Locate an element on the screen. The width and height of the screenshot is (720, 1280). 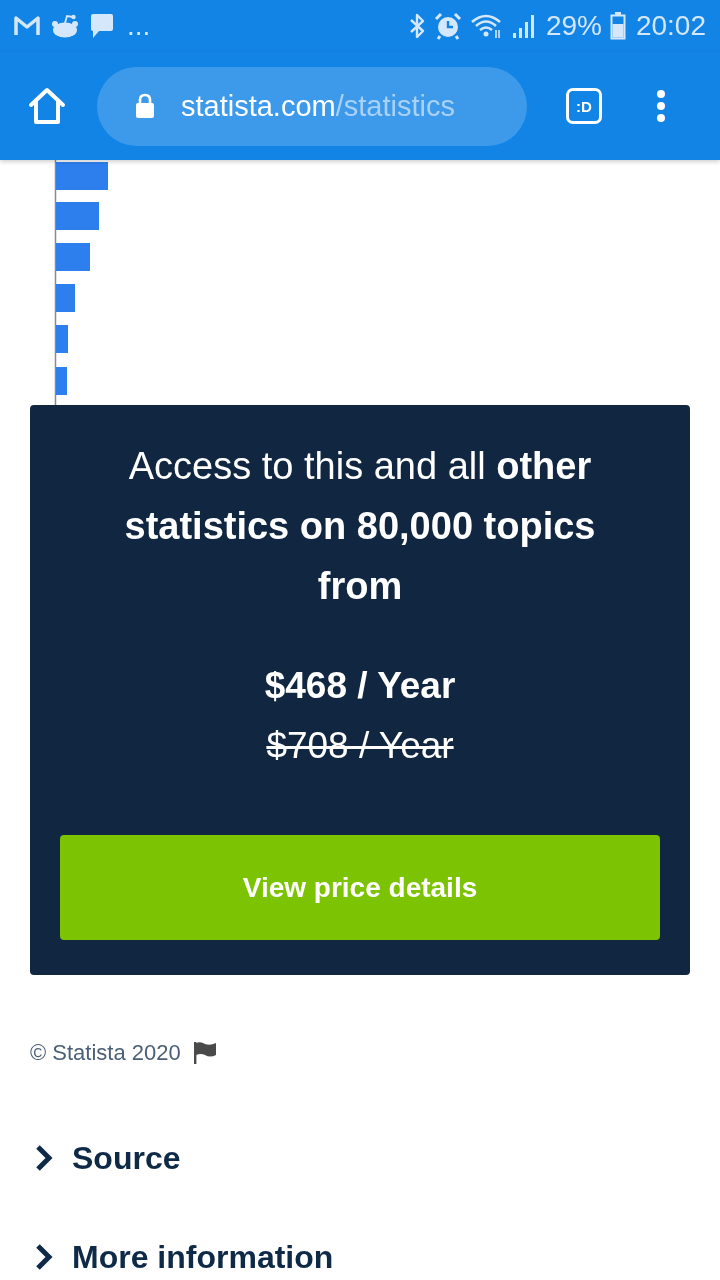
home-icon is located at coordinates (47, 106).